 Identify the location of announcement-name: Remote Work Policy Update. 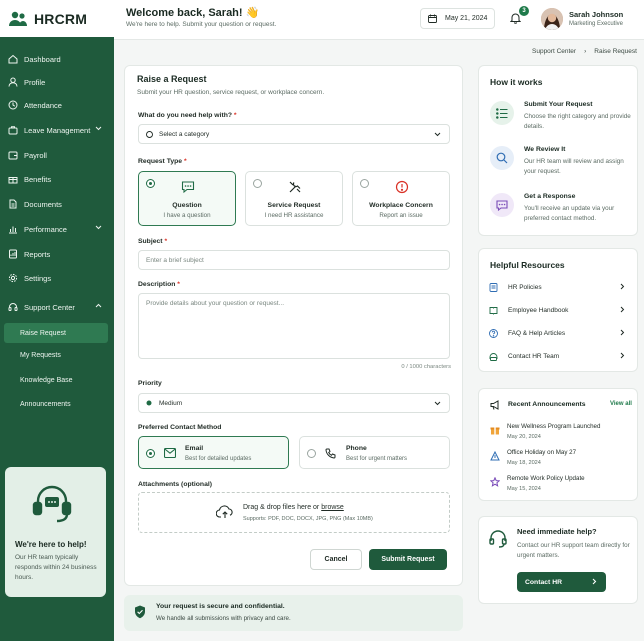
(546, 478).